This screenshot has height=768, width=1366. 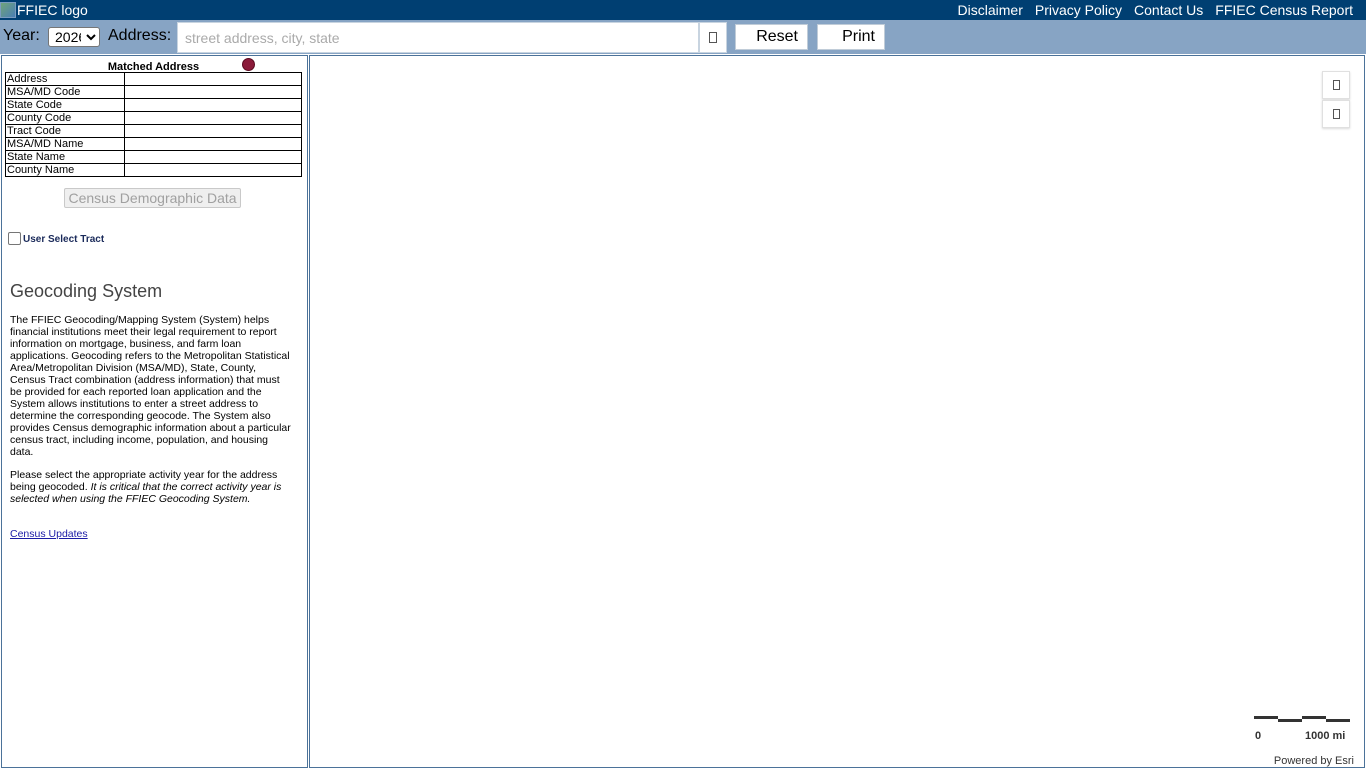 What do you see at coordinates (213, 131) in the screenshot?
I see `row-value-tract-code` at bounding box center [213, 131].